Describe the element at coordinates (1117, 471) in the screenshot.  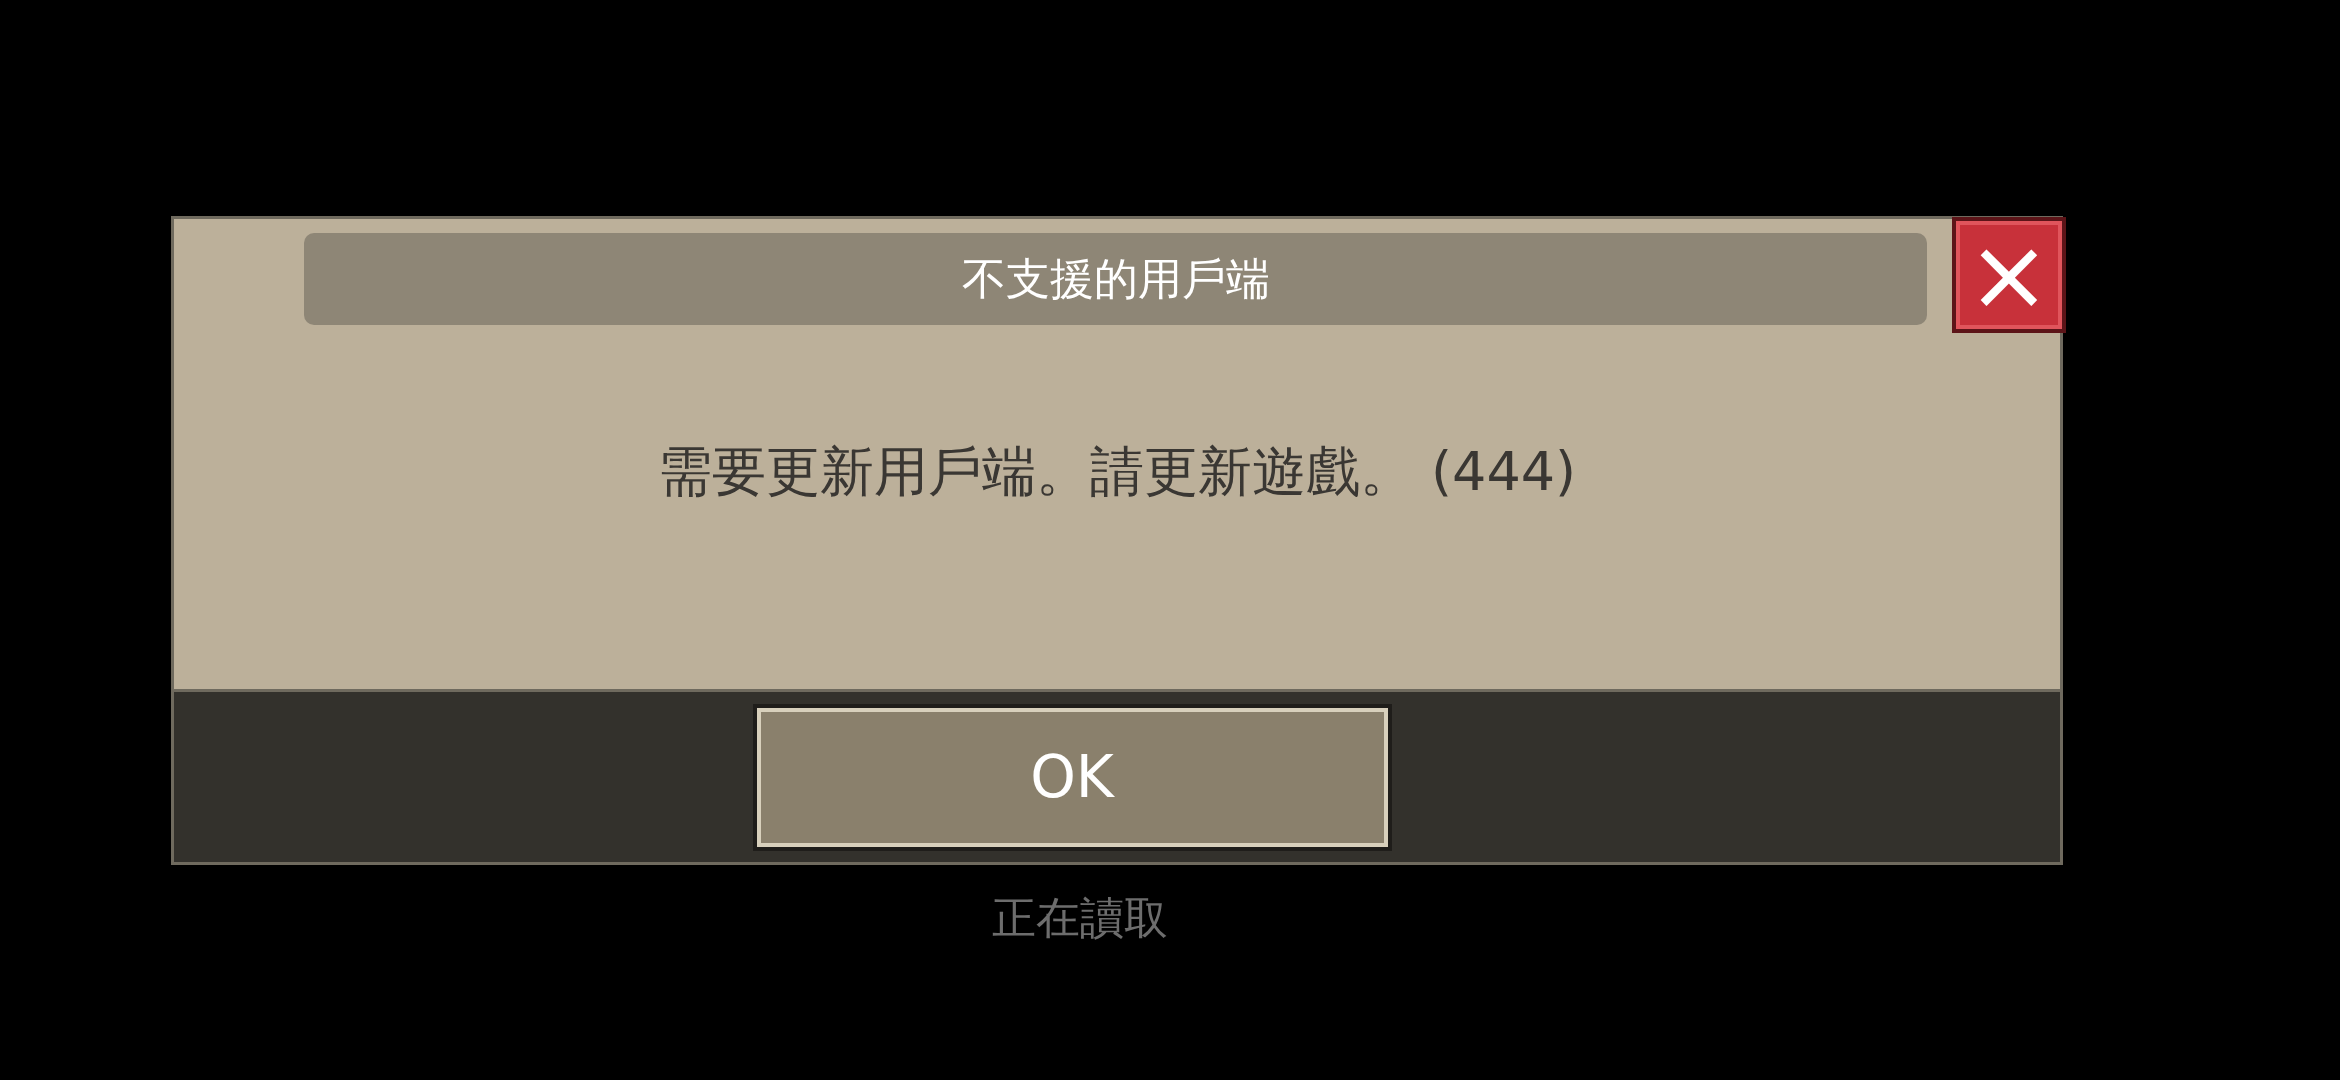
I see `dialog-message: 需要更新用戶端。請更新遊戲。 (444)` at that location.